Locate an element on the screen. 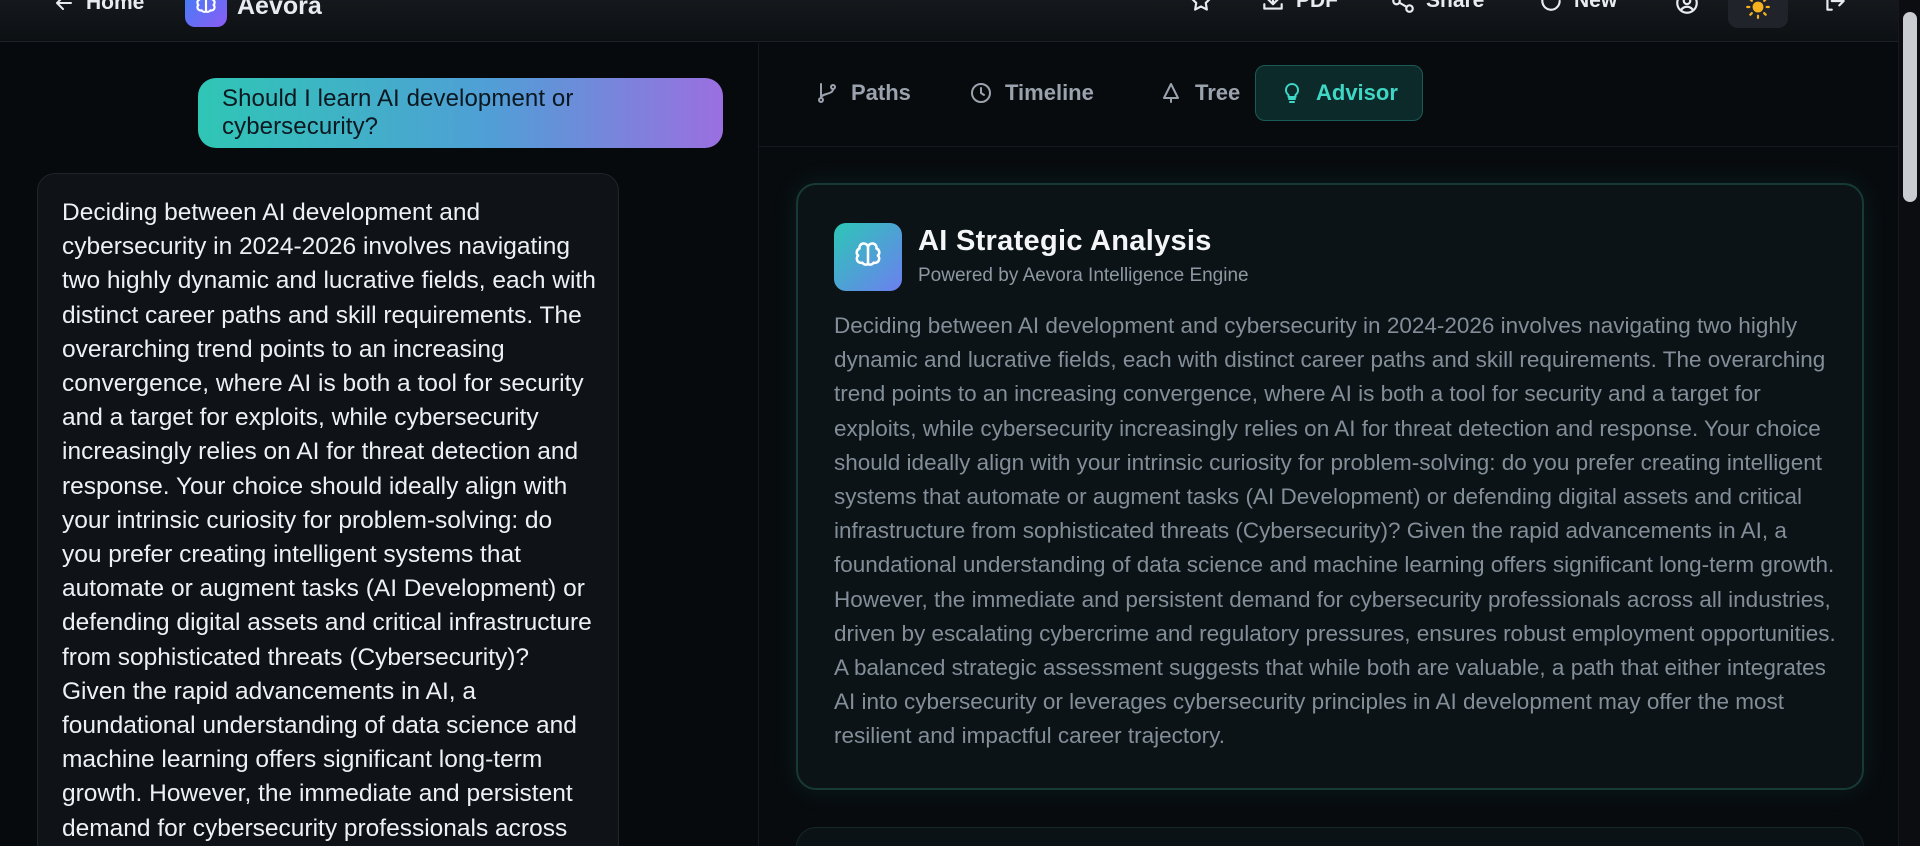 The height and width of the screenshot is (846, 1920). bookmark-button is located at coordinates (1201, 7).